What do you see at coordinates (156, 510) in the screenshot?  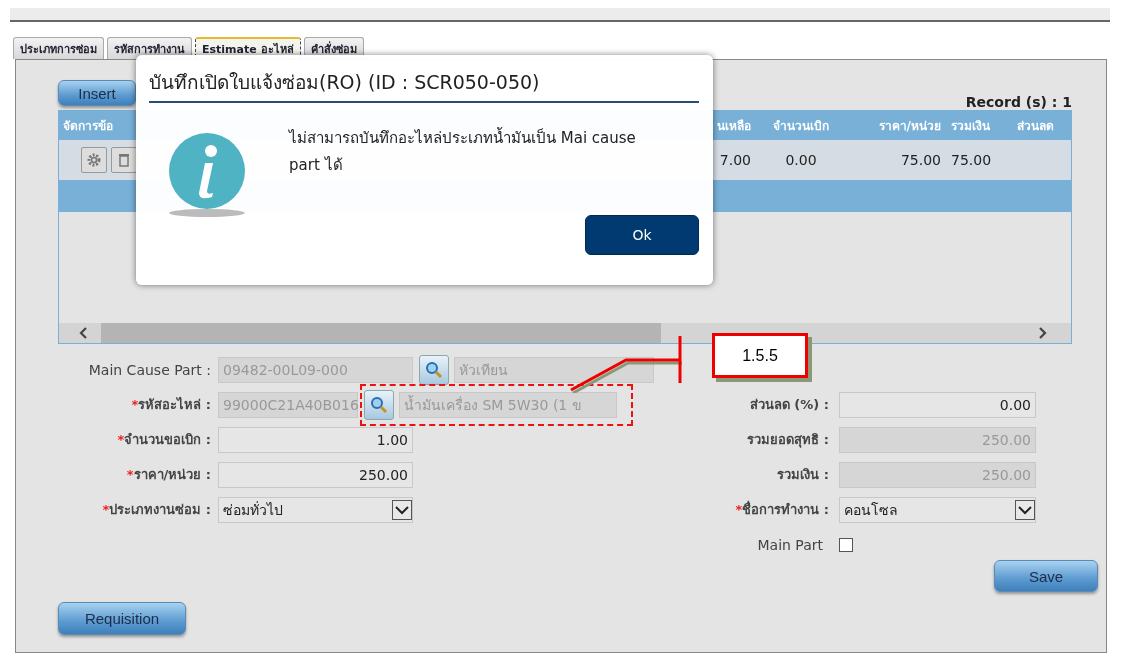 I see `field-label: *ประเภทงานซ่อม :` at bounding box center [156, 510].